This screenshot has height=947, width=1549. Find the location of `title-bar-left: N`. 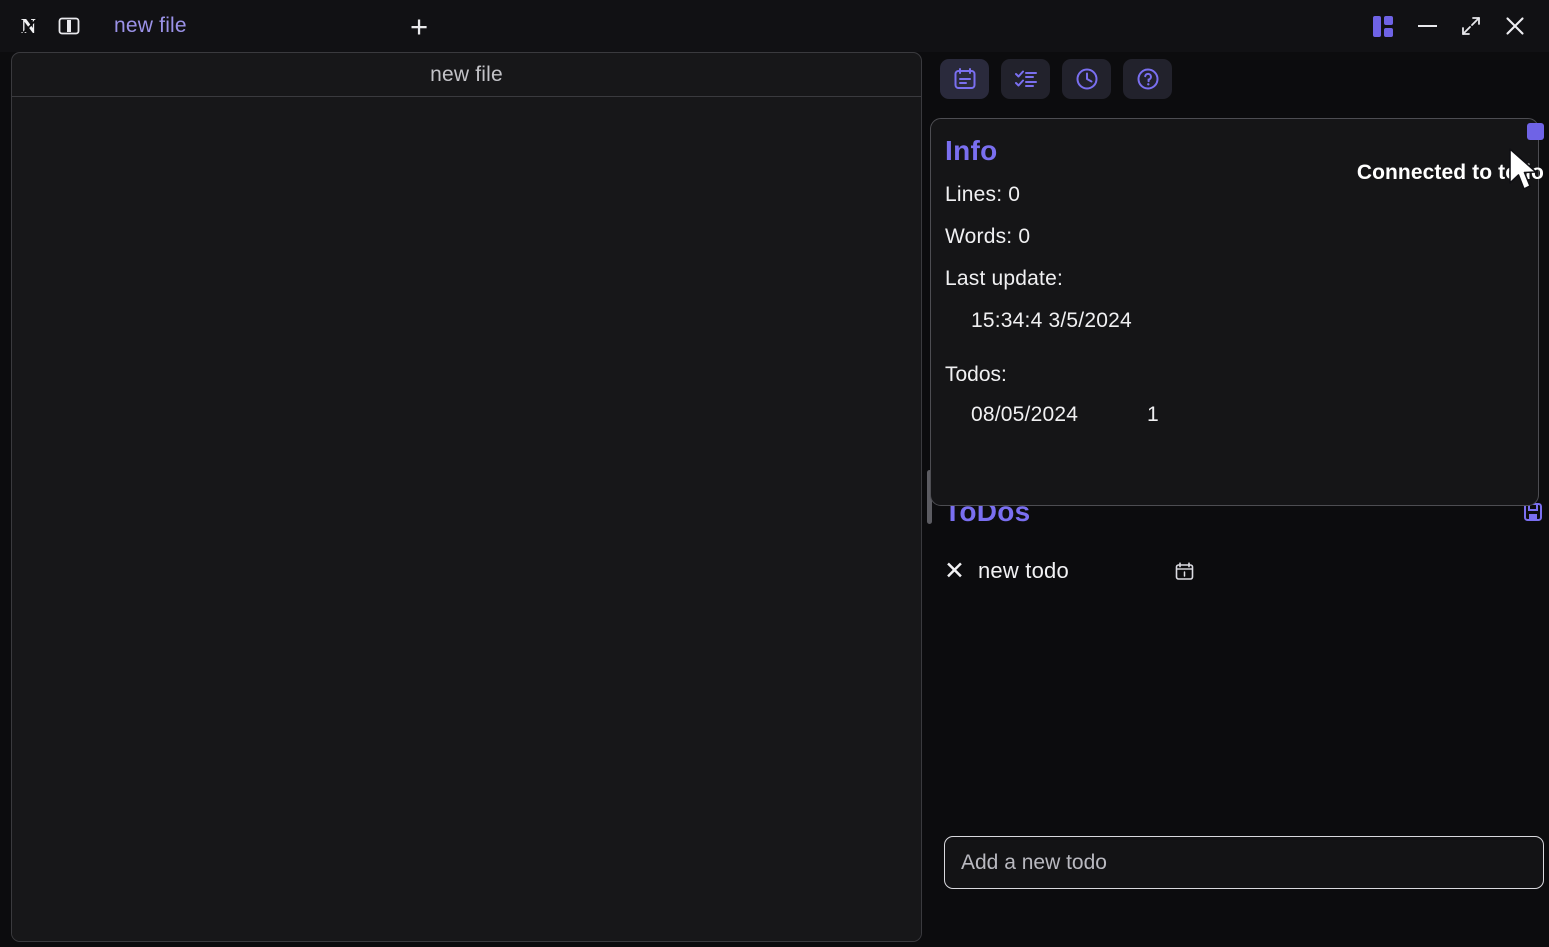

title-bar-left: N is located at coordinates (41, 26).